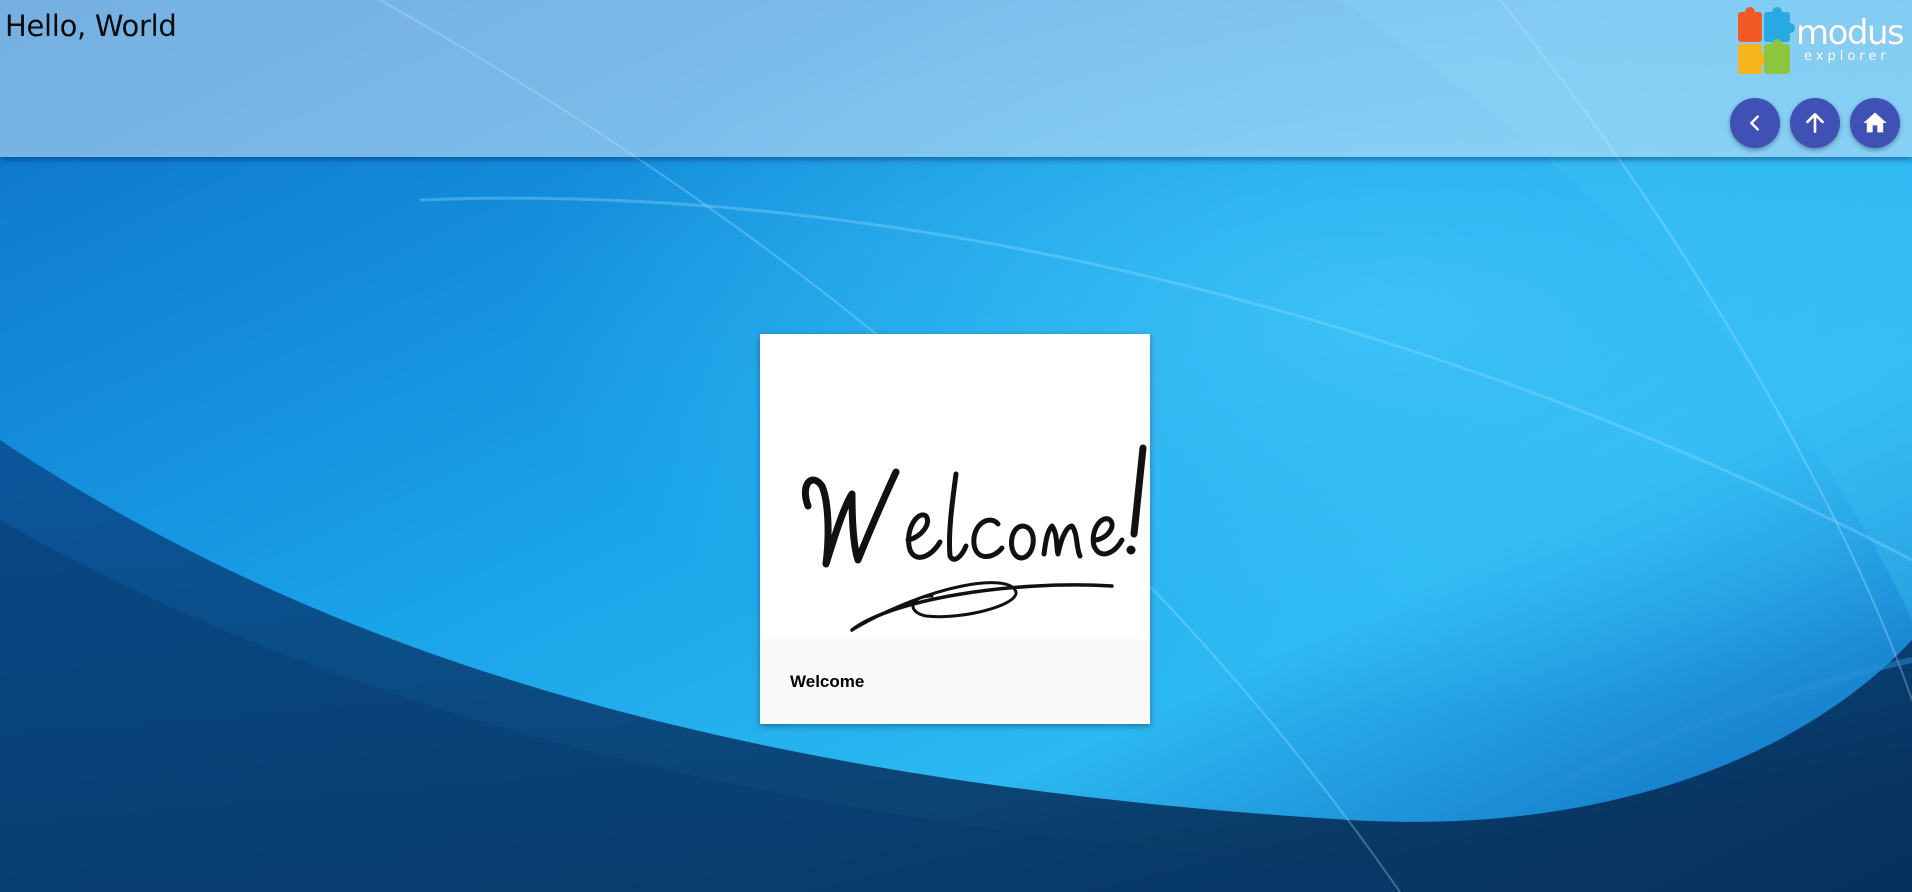 The image size is (1912, 892). What do you see at coordinates (1850, 33) in the screenshot?
I see `logo-wordmark: modus` at bounding box center [1850, 33].